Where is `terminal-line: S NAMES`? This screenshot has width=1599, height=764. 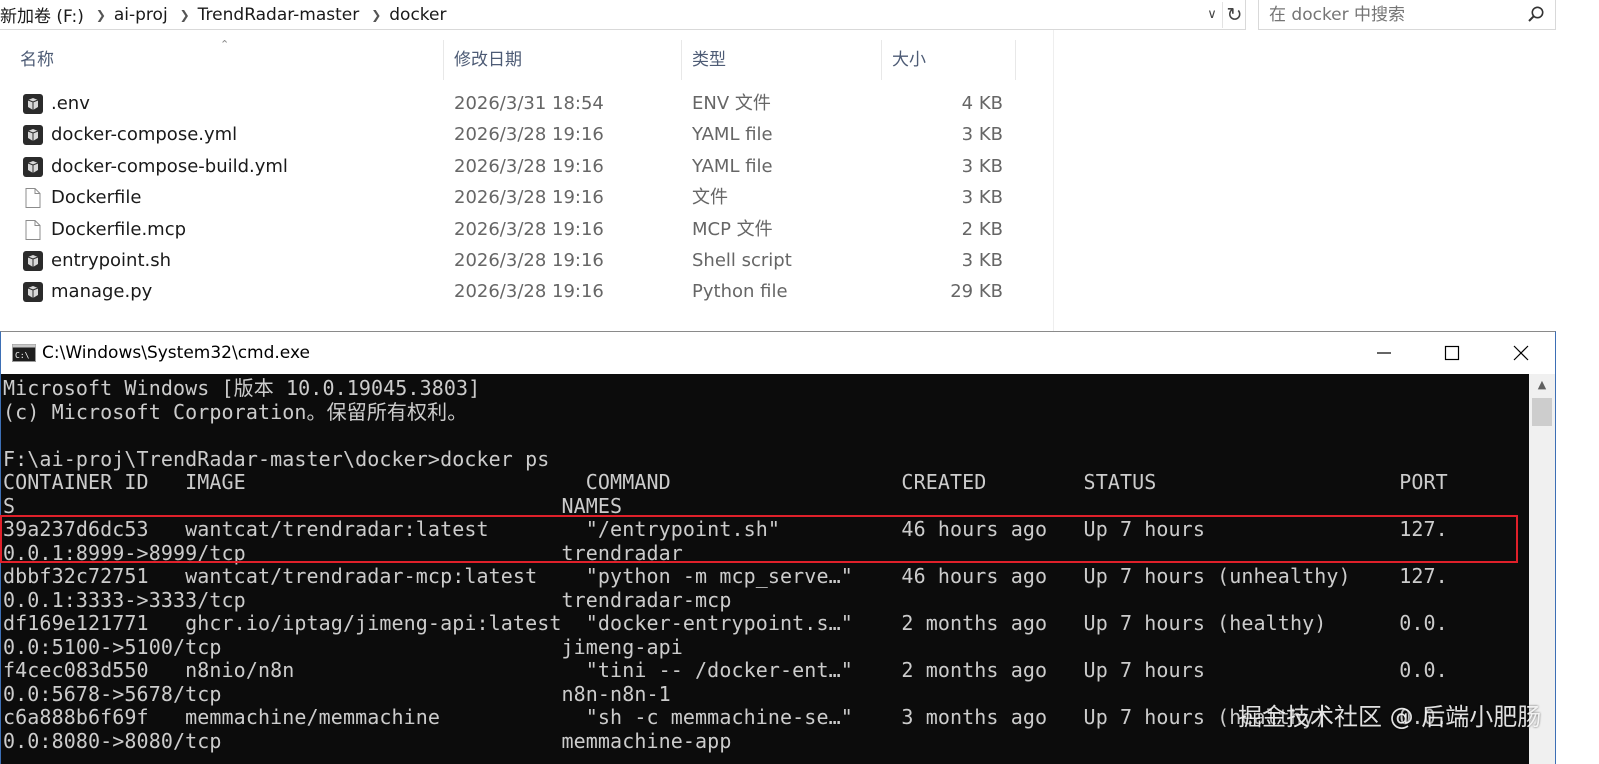
terminal-line: S NAMES is located at coordinates (313, 505).